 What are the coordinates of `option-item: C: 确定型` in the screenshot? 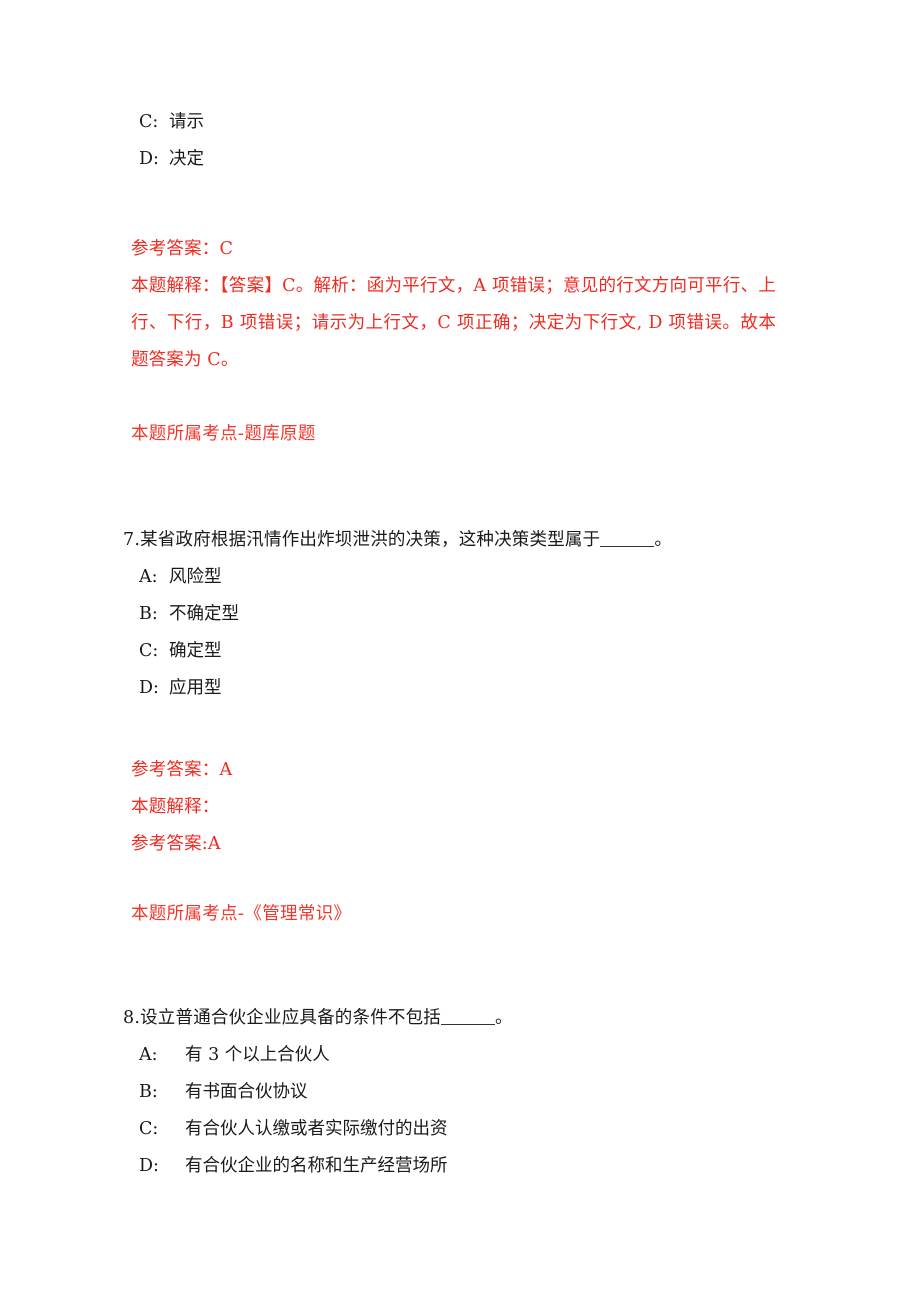 It's located at (455, 651).